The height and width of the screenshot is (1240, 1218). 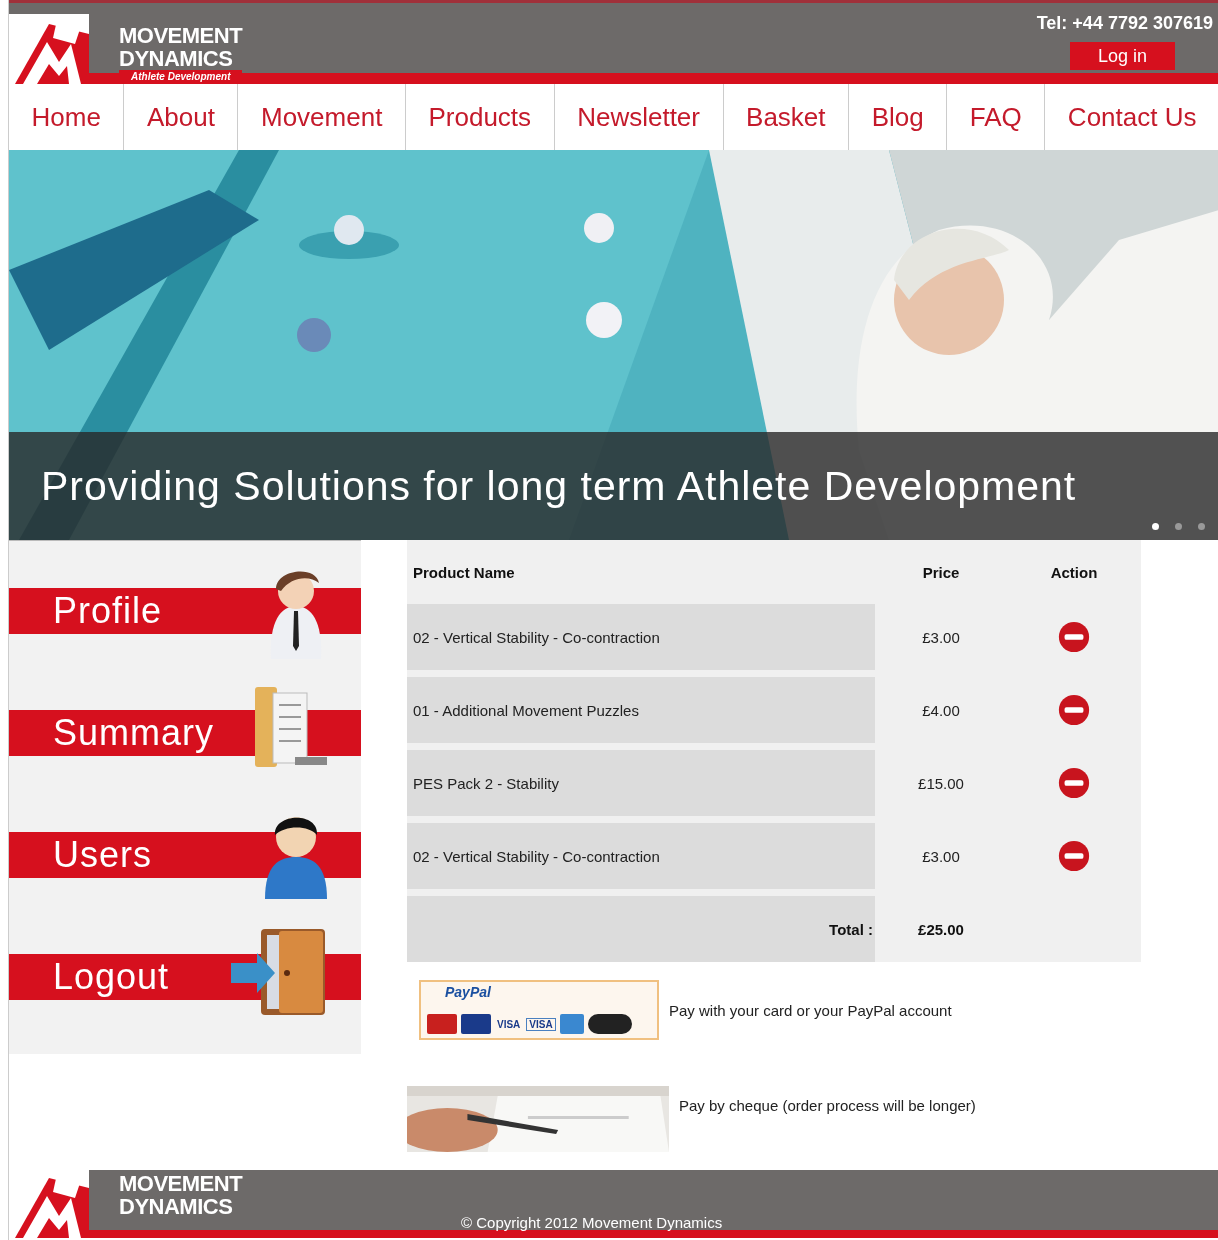 I want to click on sidebar-link: Users, so click(x=185, y=855).